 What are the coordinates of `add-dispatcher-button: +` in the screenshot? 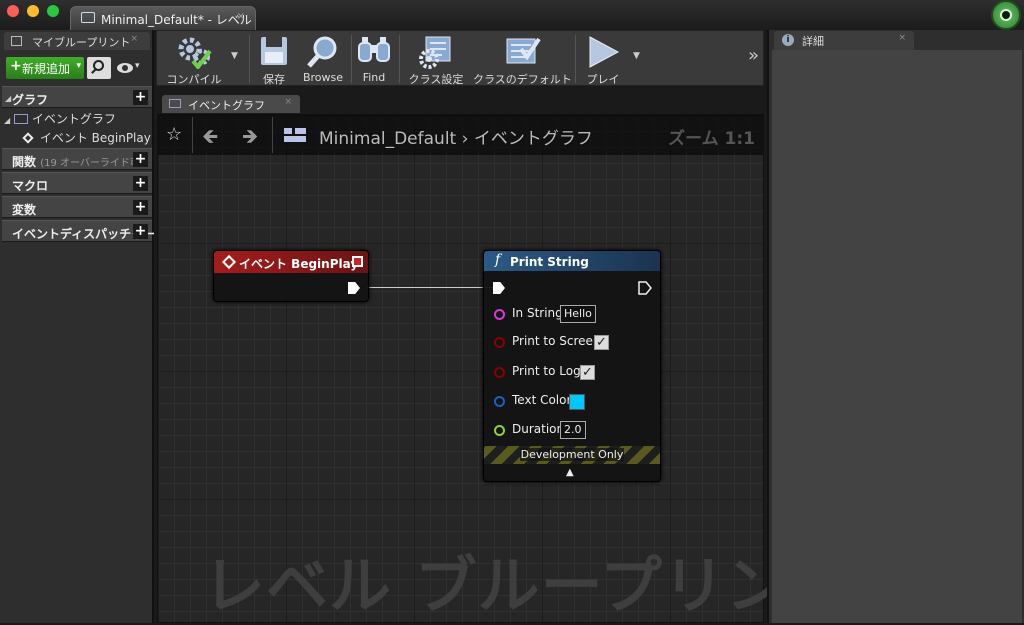 It's located at (140, 231).